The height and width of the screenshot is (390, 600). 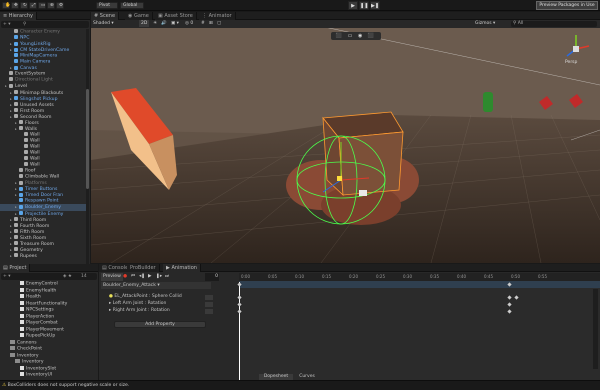 What do you see at coordinates (571, 62) in the screenshot?
I see `persp-label: Persp` at bounding box center [571, 62].